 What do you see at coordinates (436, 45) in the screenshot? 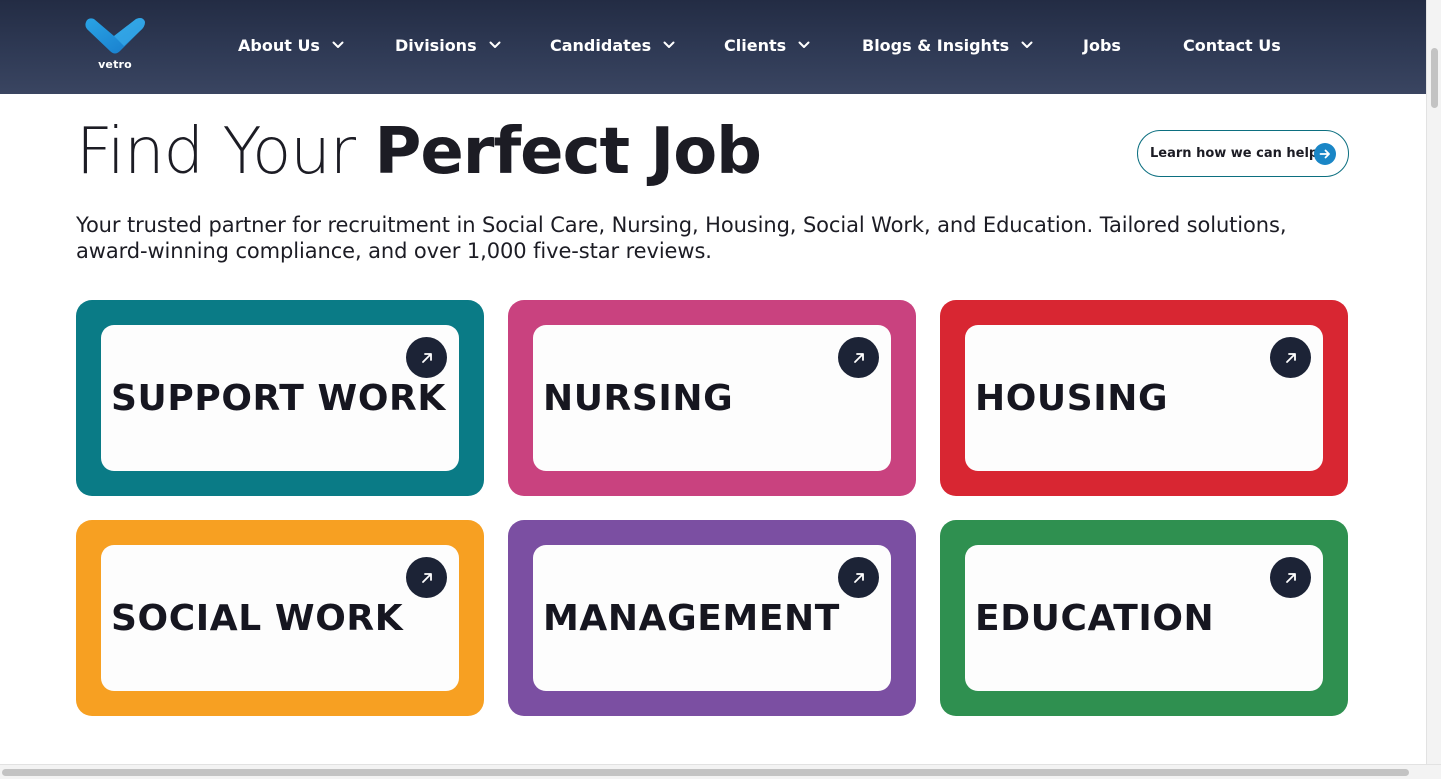
I see `nav-label: Divisions` at bounding box center [436, 45].